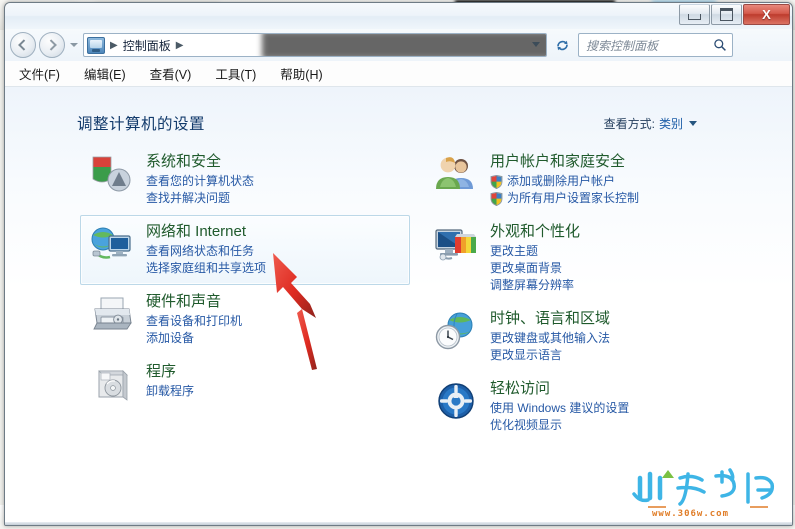 The height and width of the screenshot is (529, 795). Describe the element at coordinates (105, 73) in the screenshot. I see `menu-edit: 编辑(E)` at that location.